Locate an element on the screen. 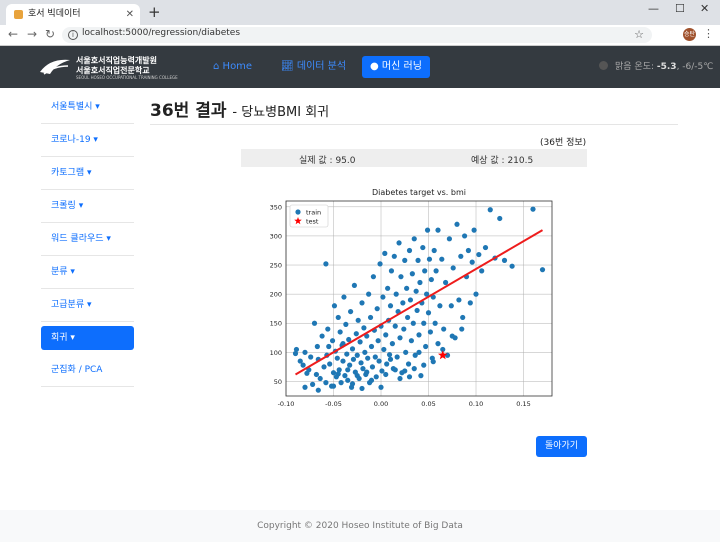 The width and height of the screenshot is (720, 542). browser-tab: 호서 빅데이터 ✕ is located at coordinates (73, 14).